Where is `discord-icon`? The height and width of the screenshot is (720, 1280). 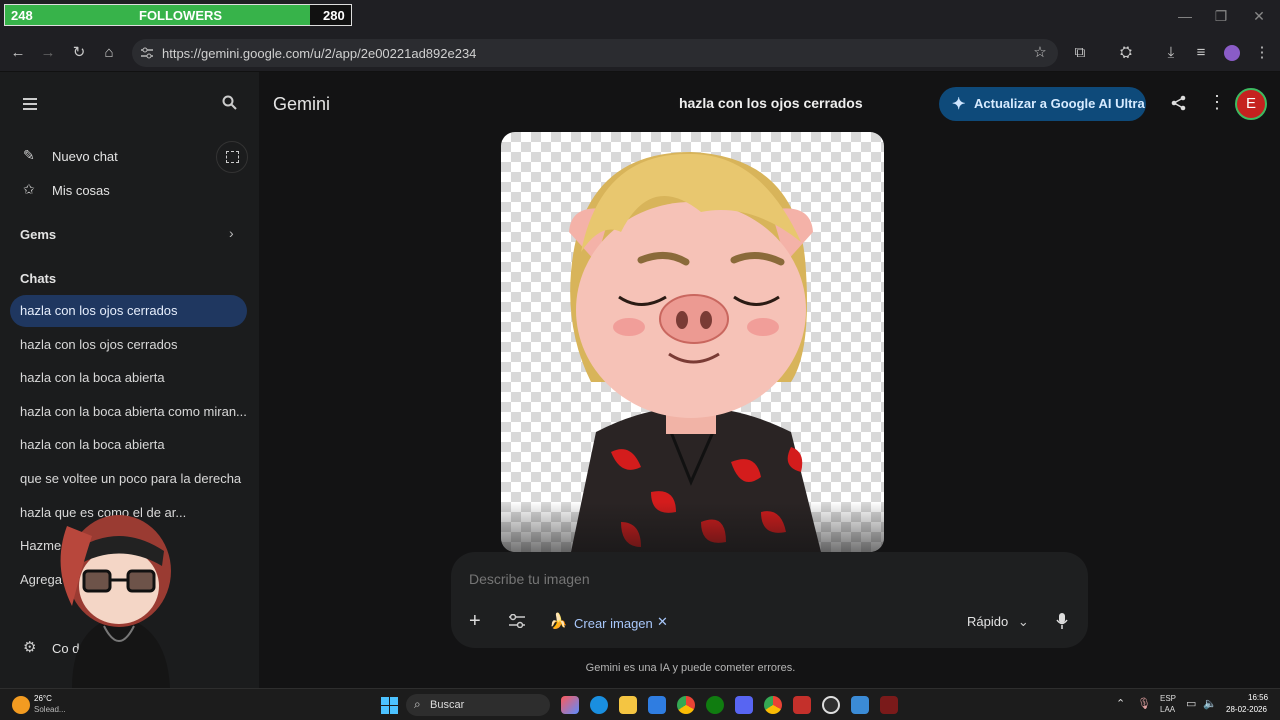 discord-icon is located at coordinates (744, 705).